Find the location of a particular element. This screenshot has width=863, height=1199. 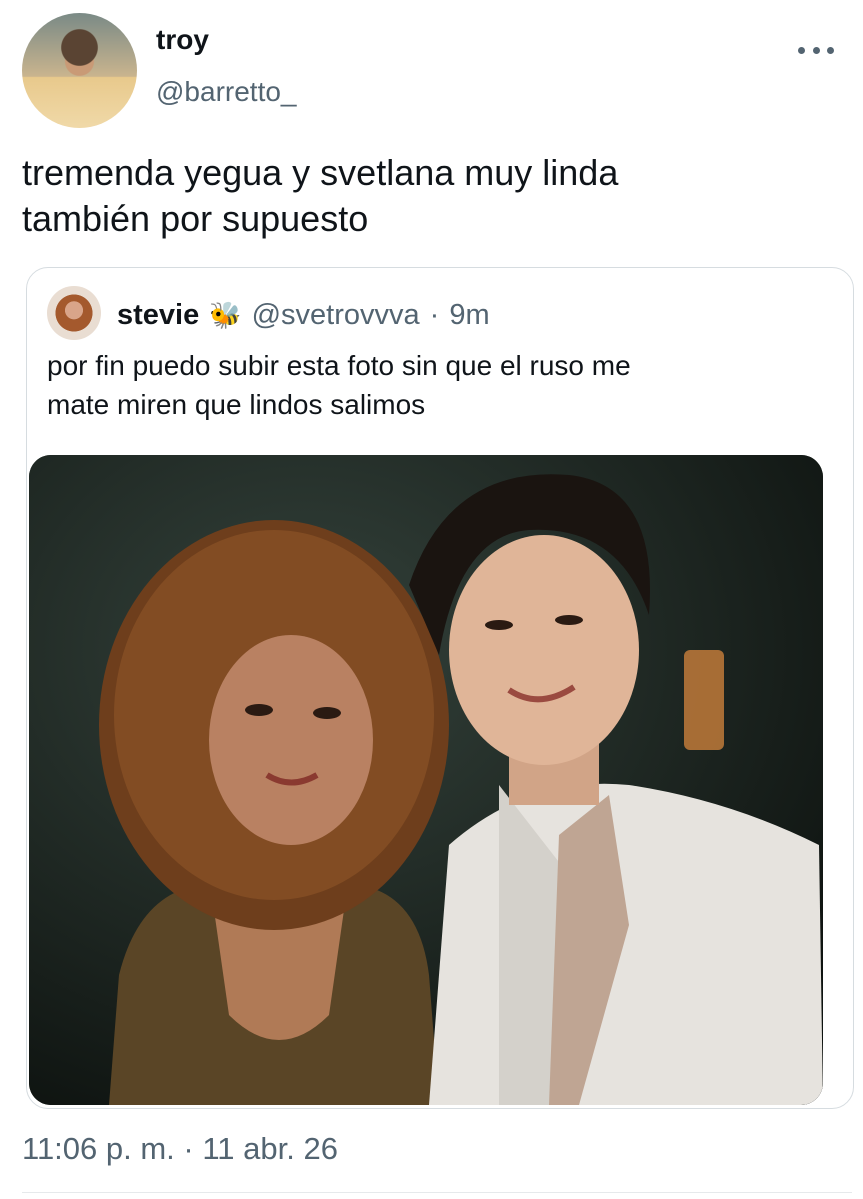

more-options-icon is located at coordinates (816, 50).